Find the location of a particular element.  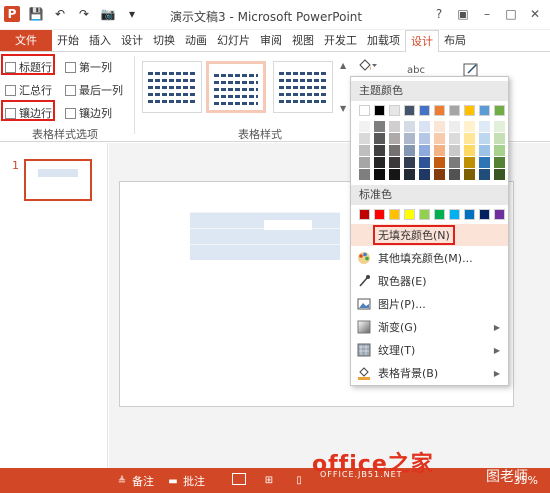

style-gallery-scroll: ▲ ▼ is located at coordinates (345, 87).